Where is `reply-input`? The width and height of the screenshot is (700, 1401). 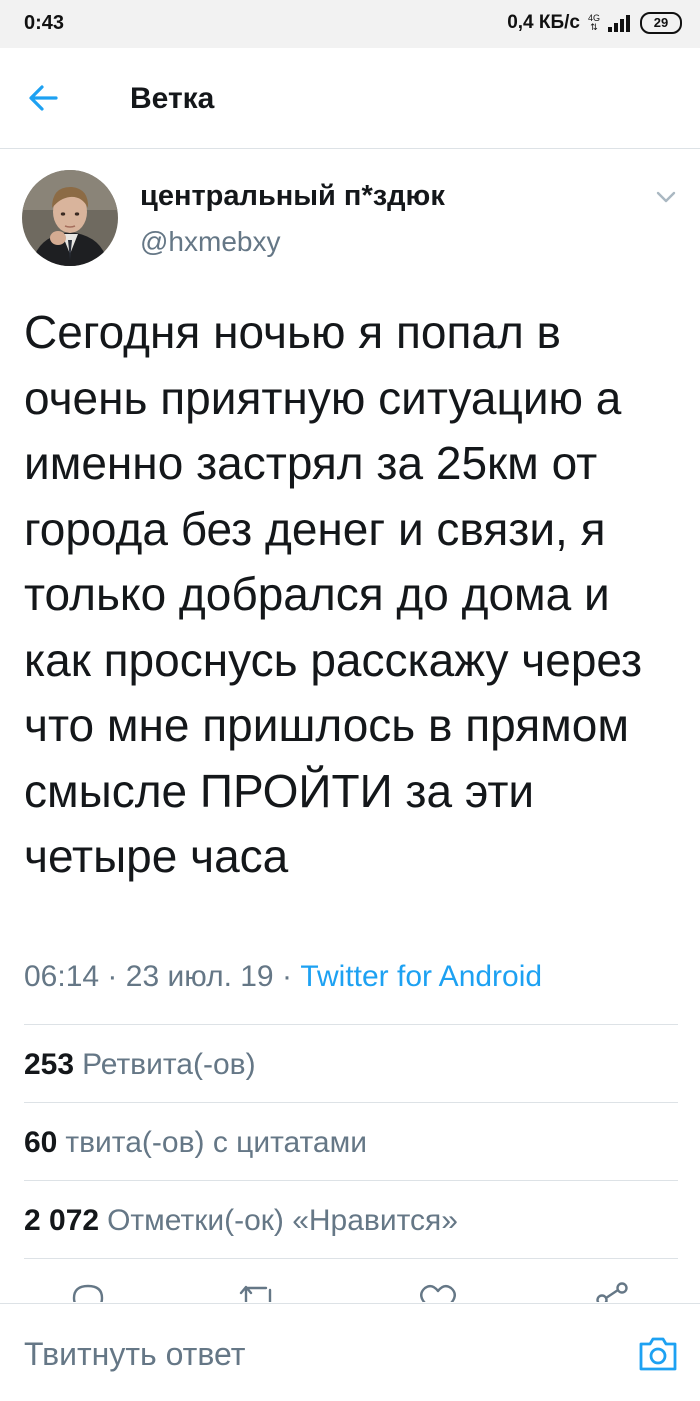 reply-input is located at coordinates (304, 1354).